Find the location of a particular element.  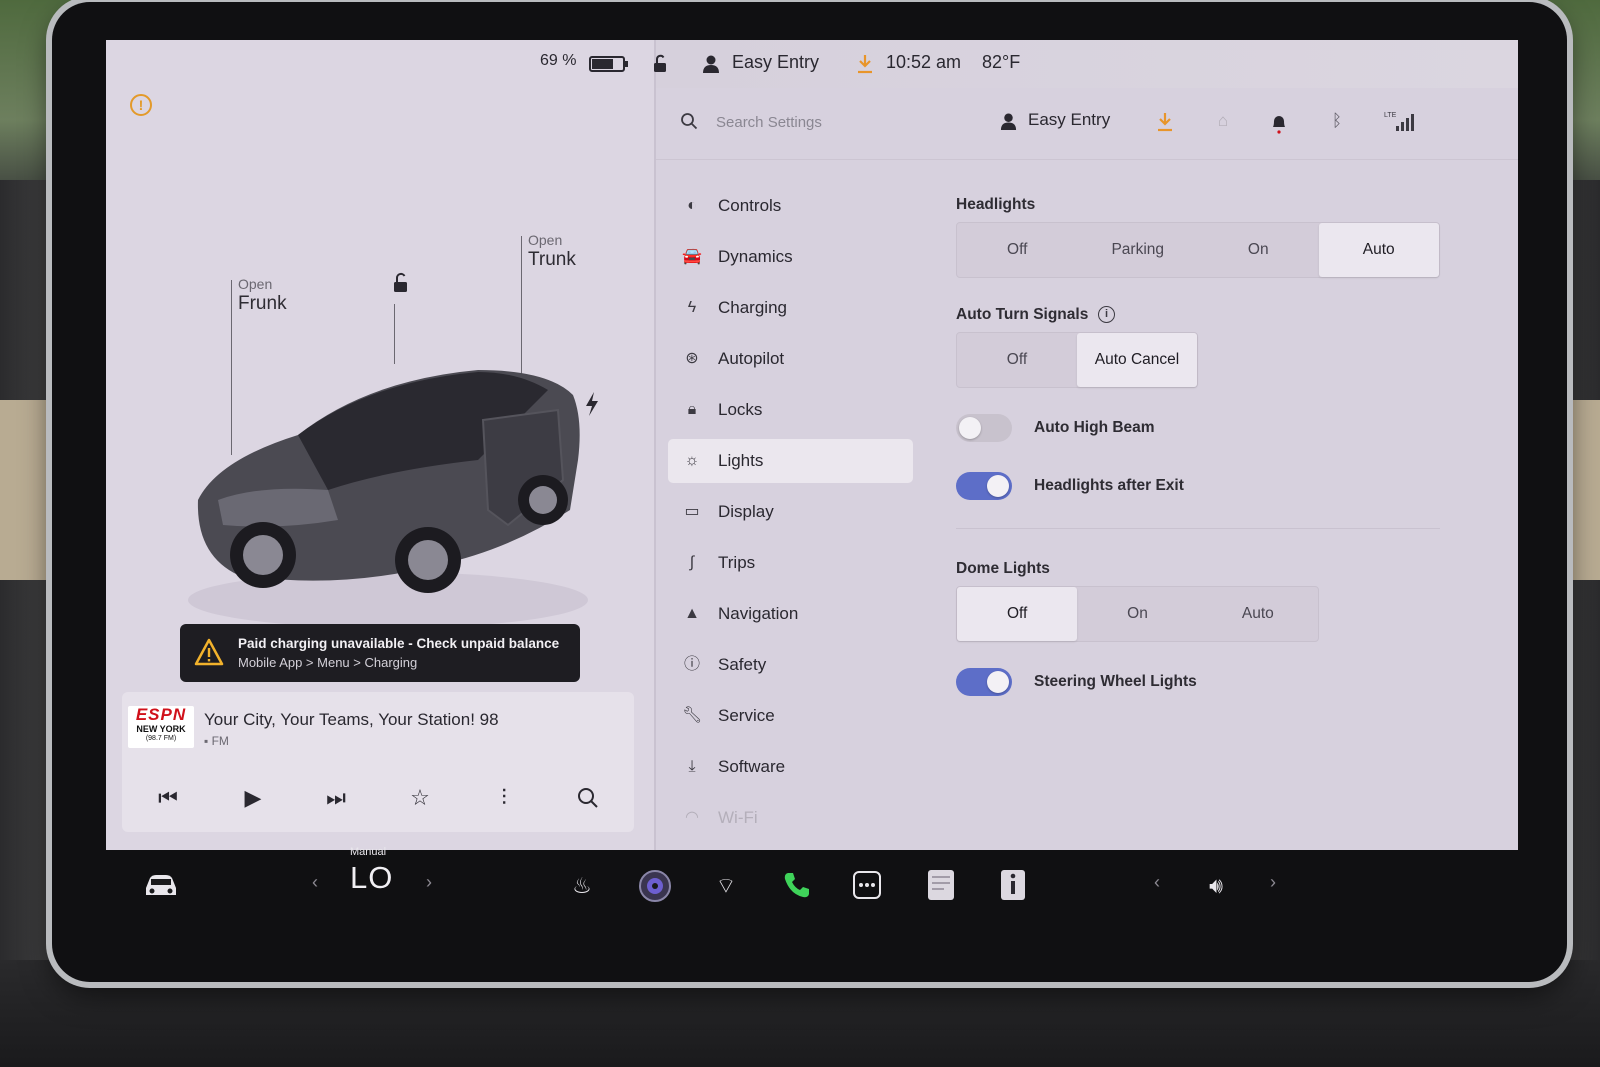

dome-lights-segmented-control: Off On Auto is located at coordinates (1137, 614).